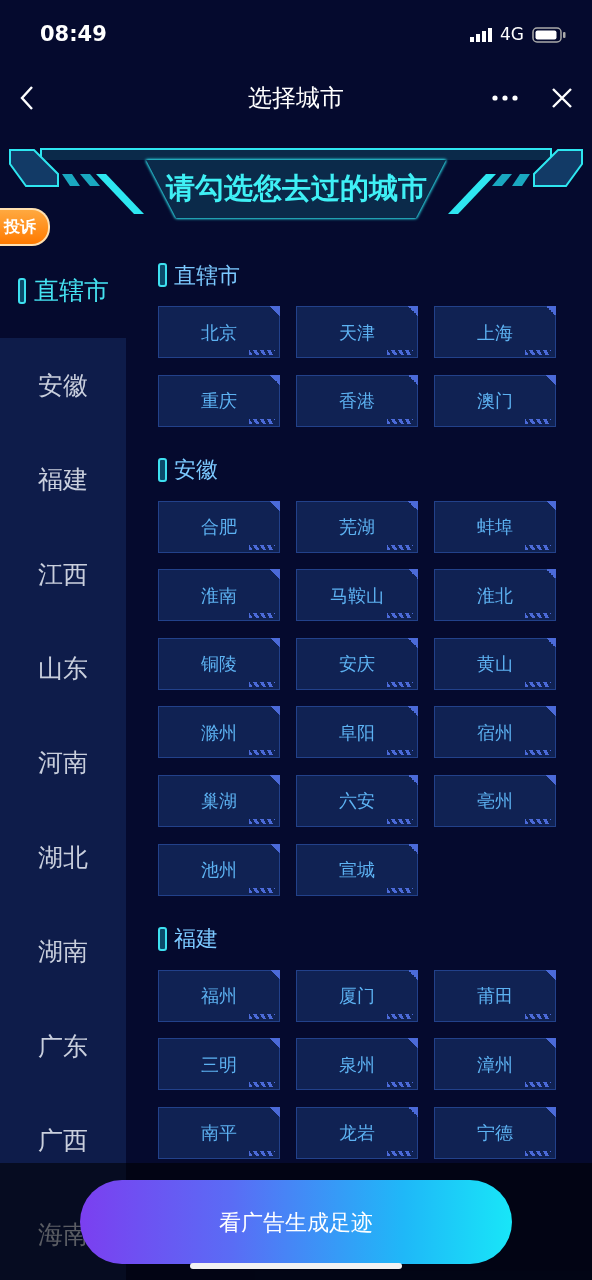 The height and width of the screenshot is (1280, 592). What do you see at coordinates (219, 1064) in the screenshot?
I see `city-button: 三明` at bounding box center [219, 1064].